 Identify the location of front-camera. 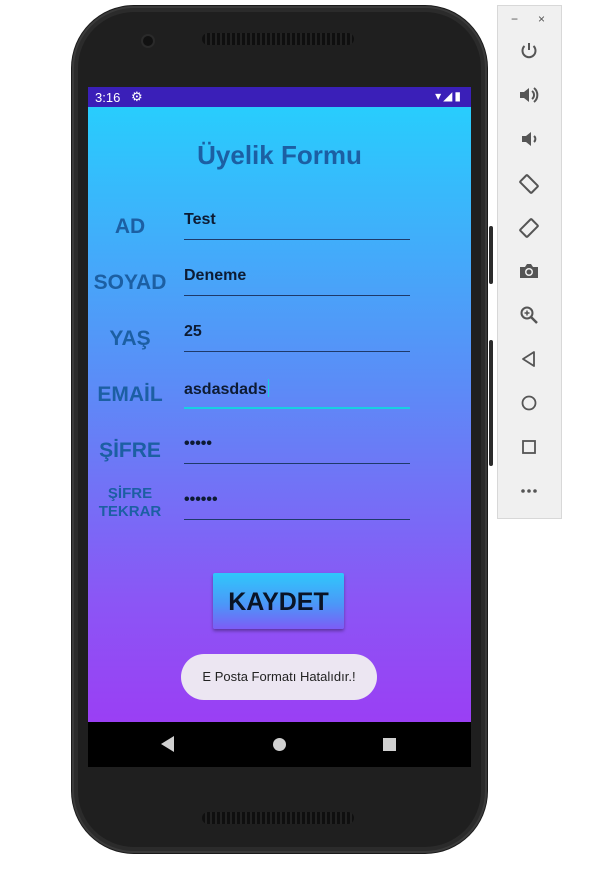
(148, 41).